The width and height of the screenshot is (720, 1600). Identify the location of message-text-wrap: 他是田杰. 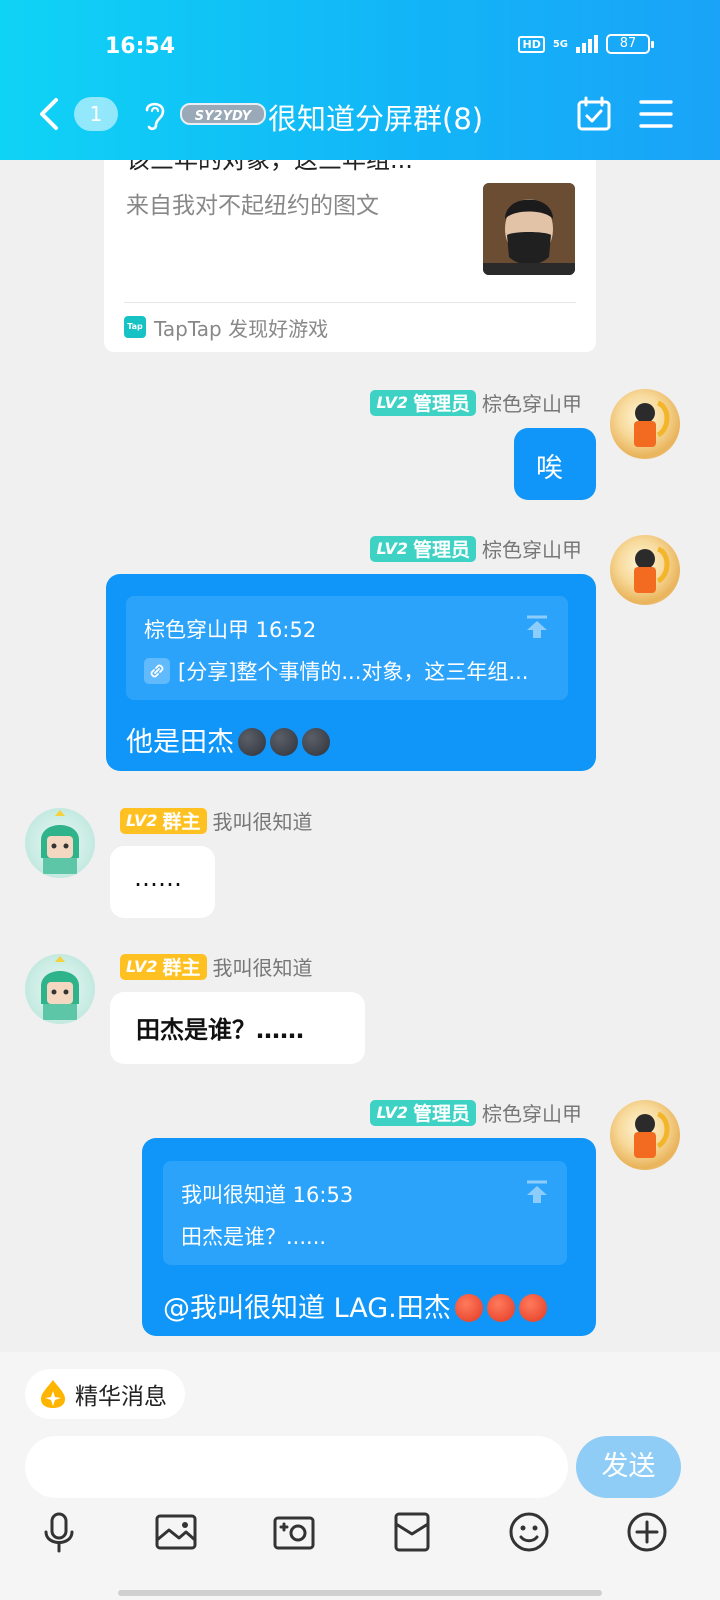
(228, 739).